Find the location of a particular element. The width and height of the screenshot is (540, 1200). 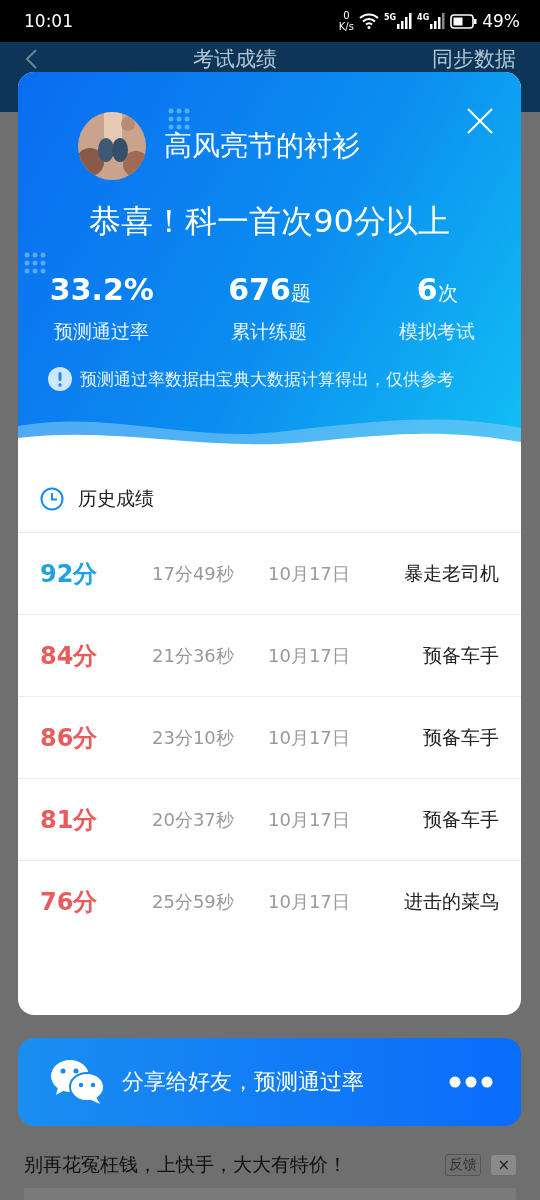

page-title: 考试成绩 is located at coordinates (235, 59).